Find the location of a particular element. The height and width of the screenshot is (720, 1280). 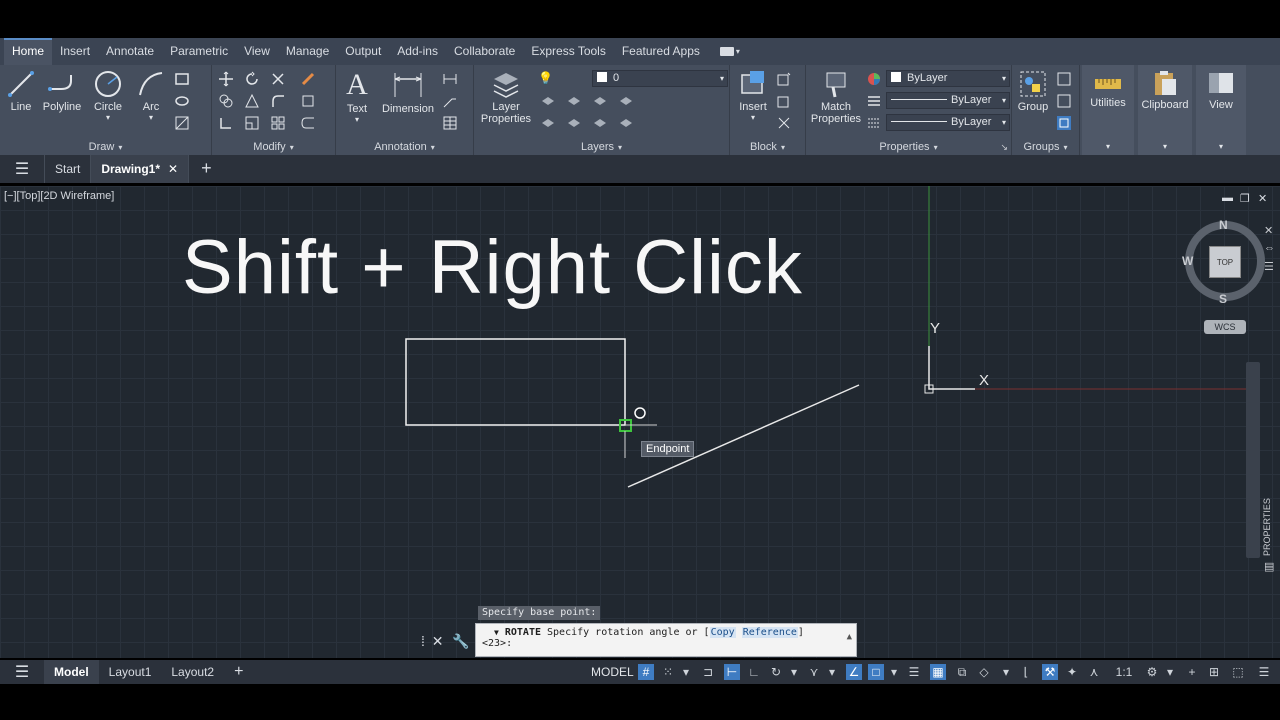

ribbon-minimize-icon is located at coordinates (726, 51).